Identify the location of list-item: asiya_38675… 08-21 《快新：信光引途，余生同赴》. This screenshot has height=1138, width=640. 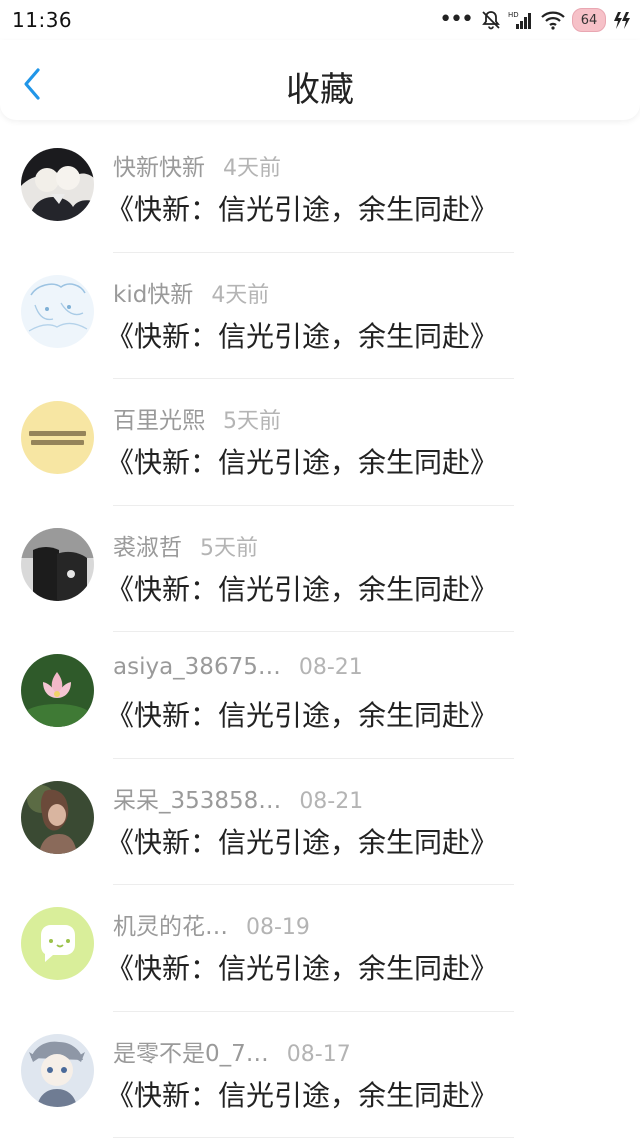
(320, 695).